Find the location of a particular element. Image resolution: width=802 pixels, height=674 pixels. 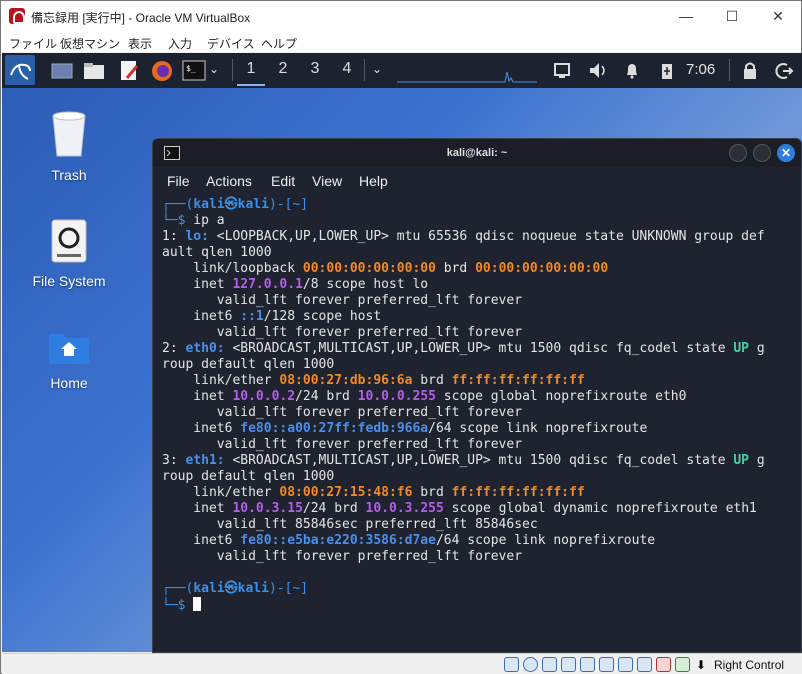

terminal-close-button: ✕ is located at coordinates (786, 153).